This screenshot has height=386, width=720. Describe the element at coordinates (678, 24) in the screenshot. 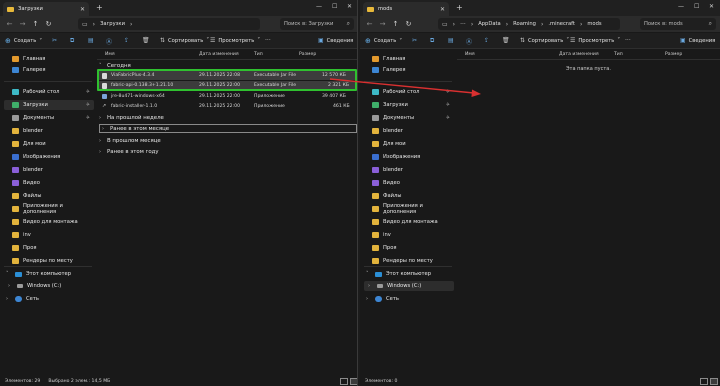

I see `search-input: Поиск в: mods ⌕` at that location.